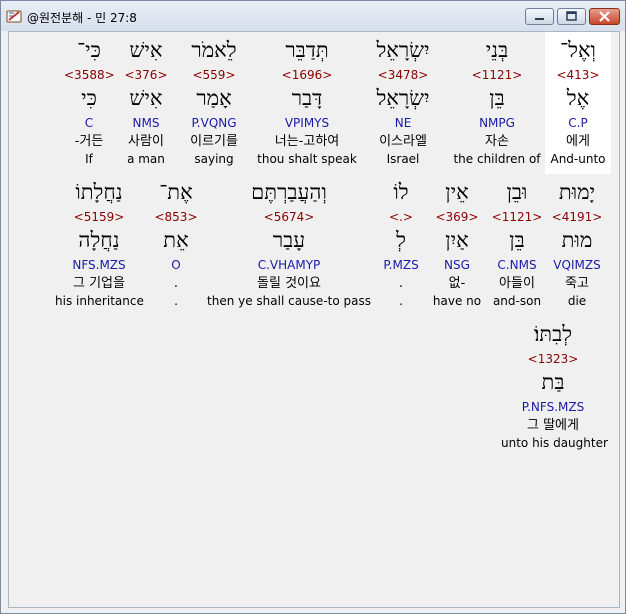 The height and width of the screenshot is (614, 626). I want to click on morph-code: NFS.MZS, so click(99, 265).